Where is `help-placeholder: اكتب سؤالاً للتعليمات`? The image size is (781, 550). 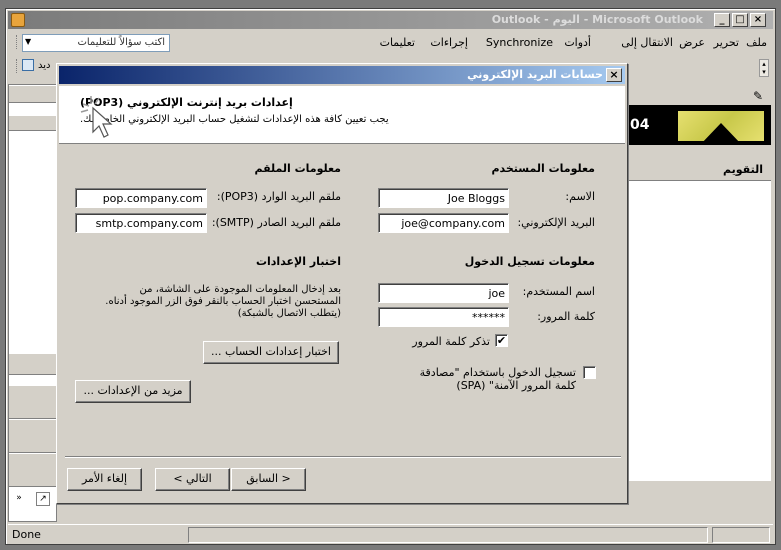
help-placeholder: اكتب سؤالاً للتعليمات is located at coordinates (121, 42).